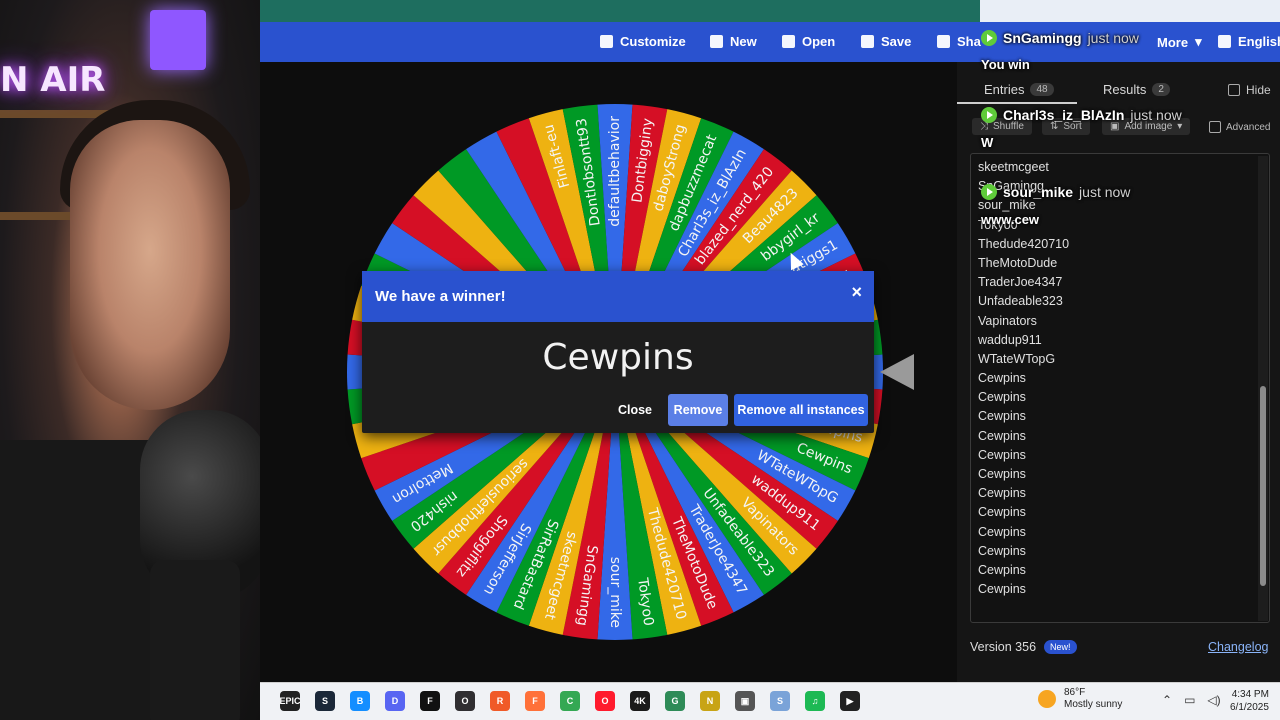 The width and height of the screenshot is (1280, 720). I want to click on advanced-toggle: Advanced, so click(1239, 127).